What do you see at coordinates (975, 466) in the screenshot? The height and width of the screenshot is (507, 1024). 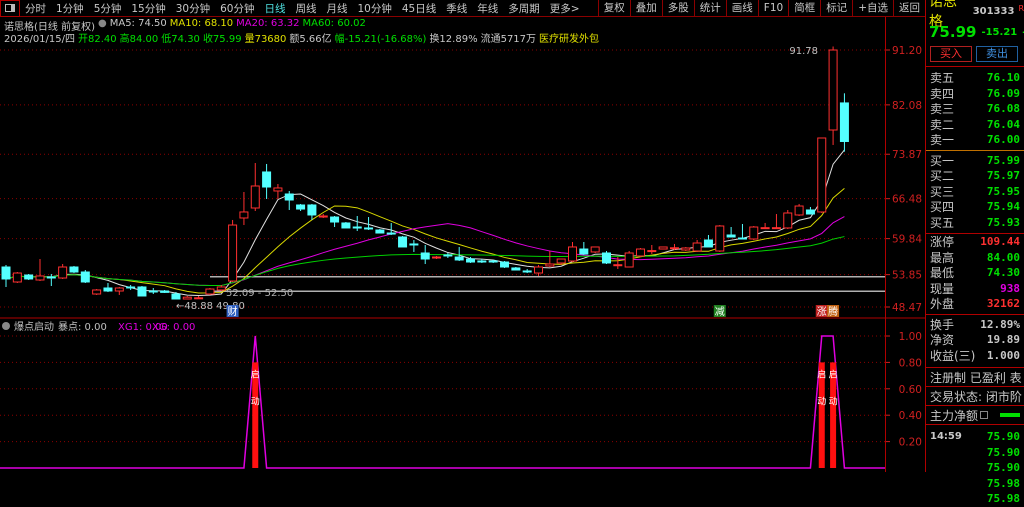 I see `tick-list: 14:59 75.90 75.90 75.90 75.98 75.98` at bounding box center [975, 466].